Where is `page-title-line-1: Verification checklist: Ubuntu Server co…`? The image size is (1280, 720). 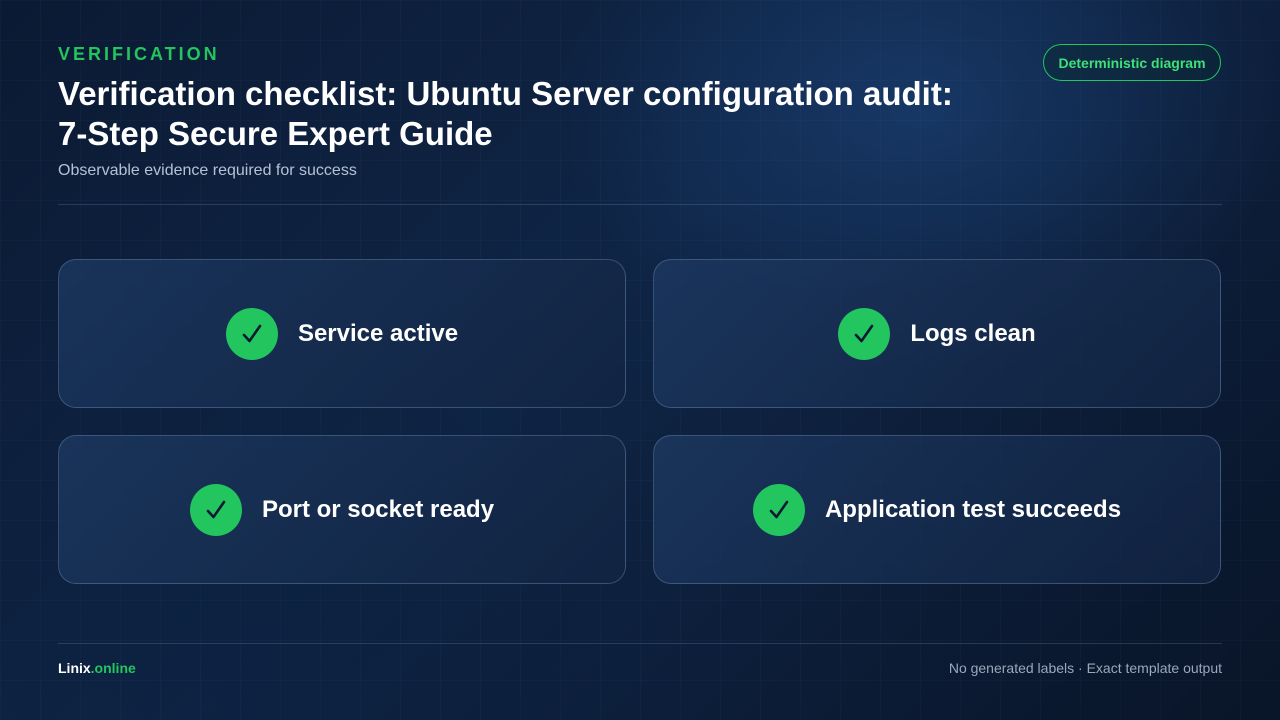
page-title-line-1: Verification checklist: Ubuntu Server co… is located at coordinates (505, 93).